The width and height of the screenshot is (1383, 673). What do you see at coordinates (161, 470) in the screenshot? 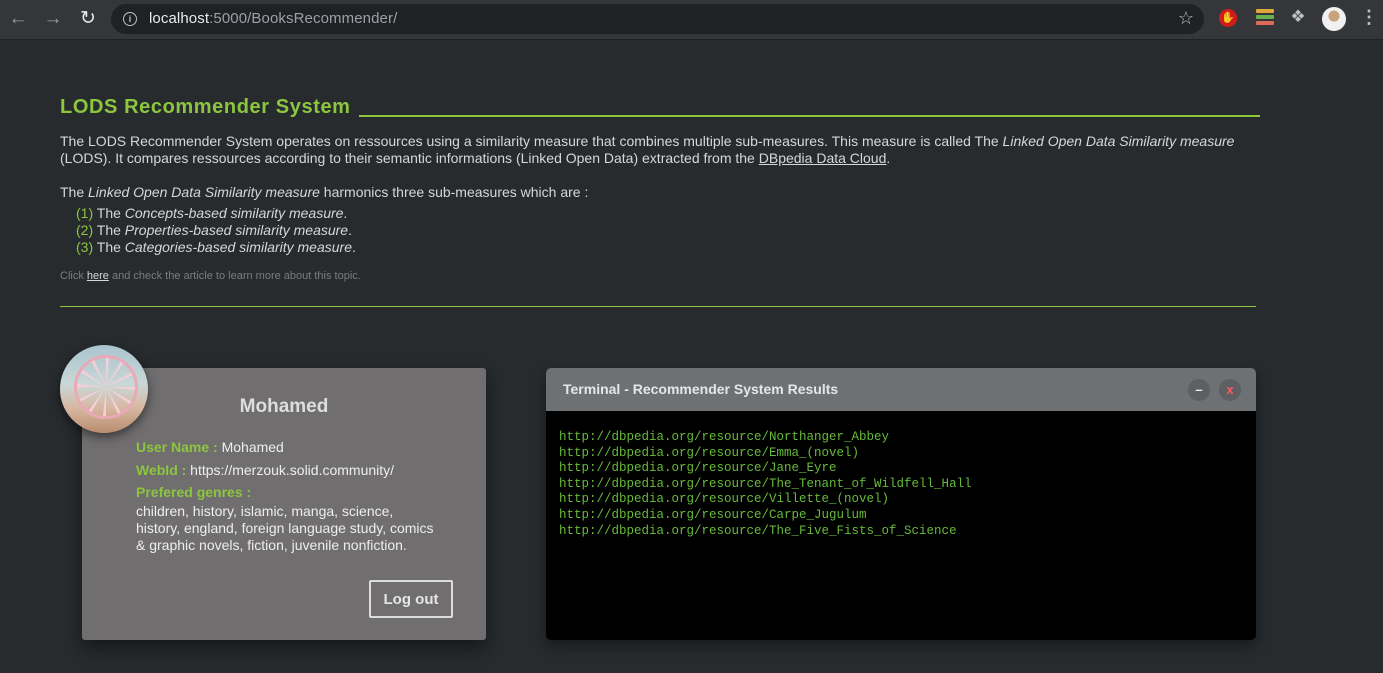
I see `webid-label: WebId :` at bounding box center [161, 470].